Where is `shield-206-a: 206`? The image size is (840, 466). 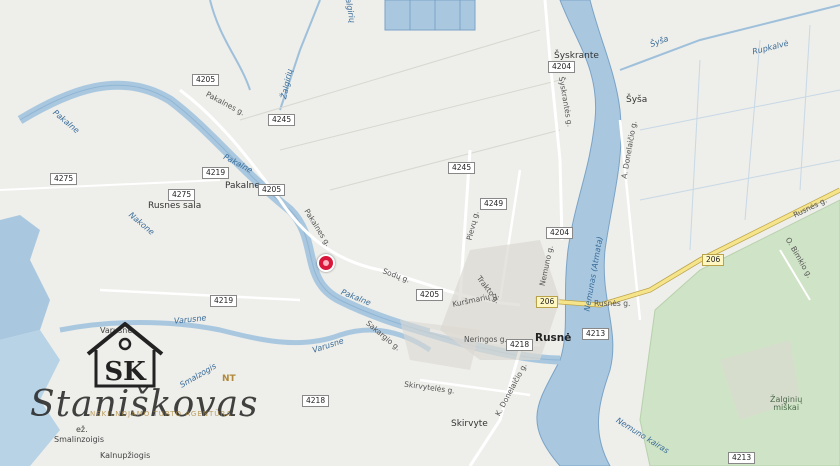
shield-206-a: 206 is located at coordinates (547, 302).